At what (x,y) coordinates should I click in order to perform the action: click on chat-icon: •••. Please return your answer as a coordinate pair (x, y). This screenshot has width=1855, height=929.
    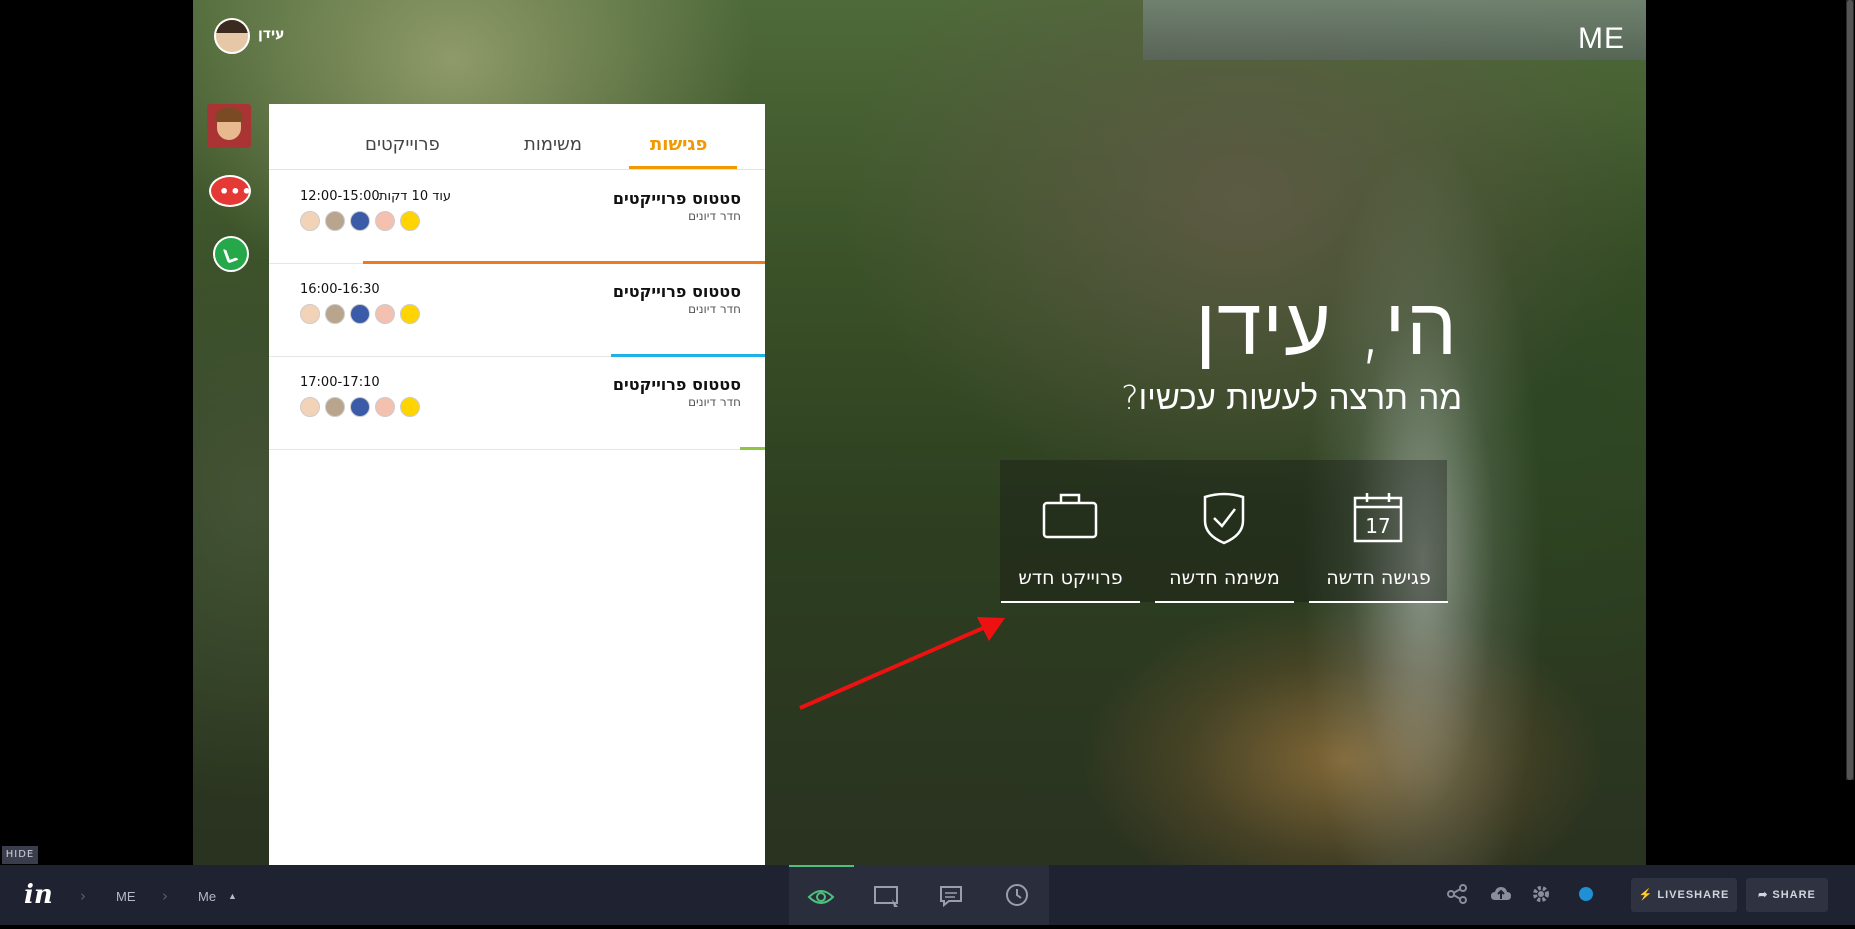
    Looking at the image, I should click on (230, 191).